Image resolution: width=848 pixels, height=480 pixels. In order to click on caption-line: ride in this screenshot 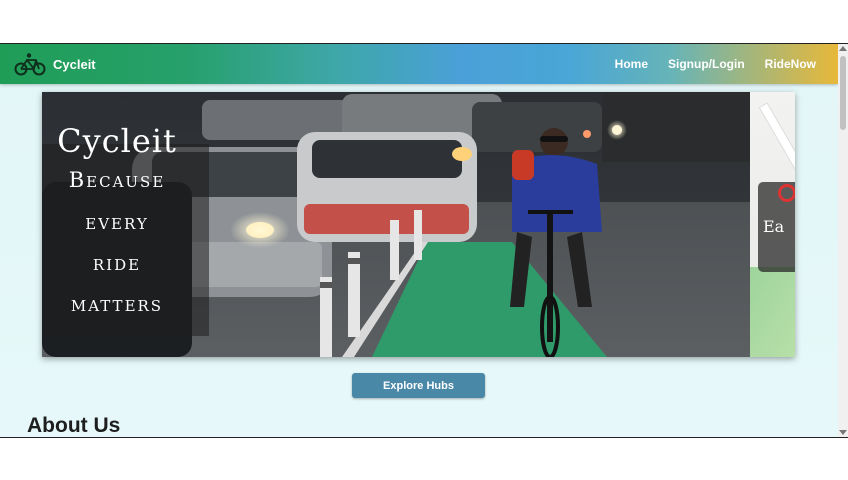, I will do `click(117, 263)`.